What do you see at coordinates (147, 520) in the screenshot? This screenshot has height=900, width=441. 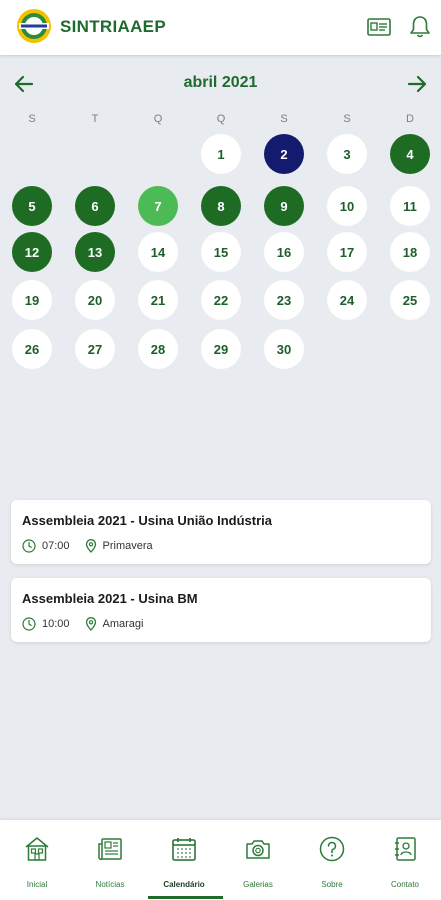 I see `event-title: Assembleia 2021 - Usina União Indústria` at bounding box center [147, 520].